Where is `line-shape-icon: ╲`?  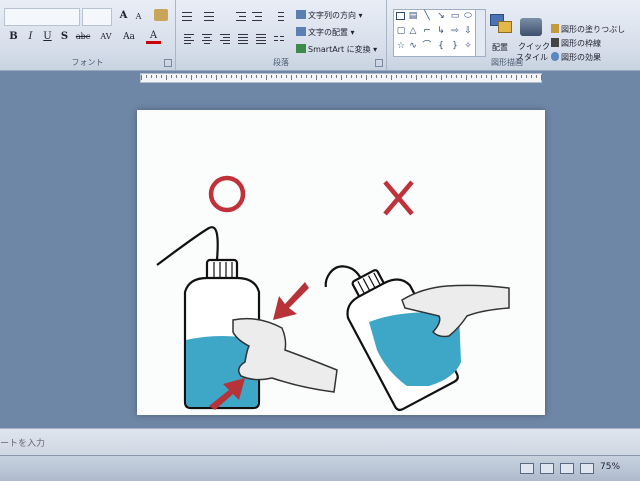
line-shape-icon: ╲ is located at coordinates (427, 16).